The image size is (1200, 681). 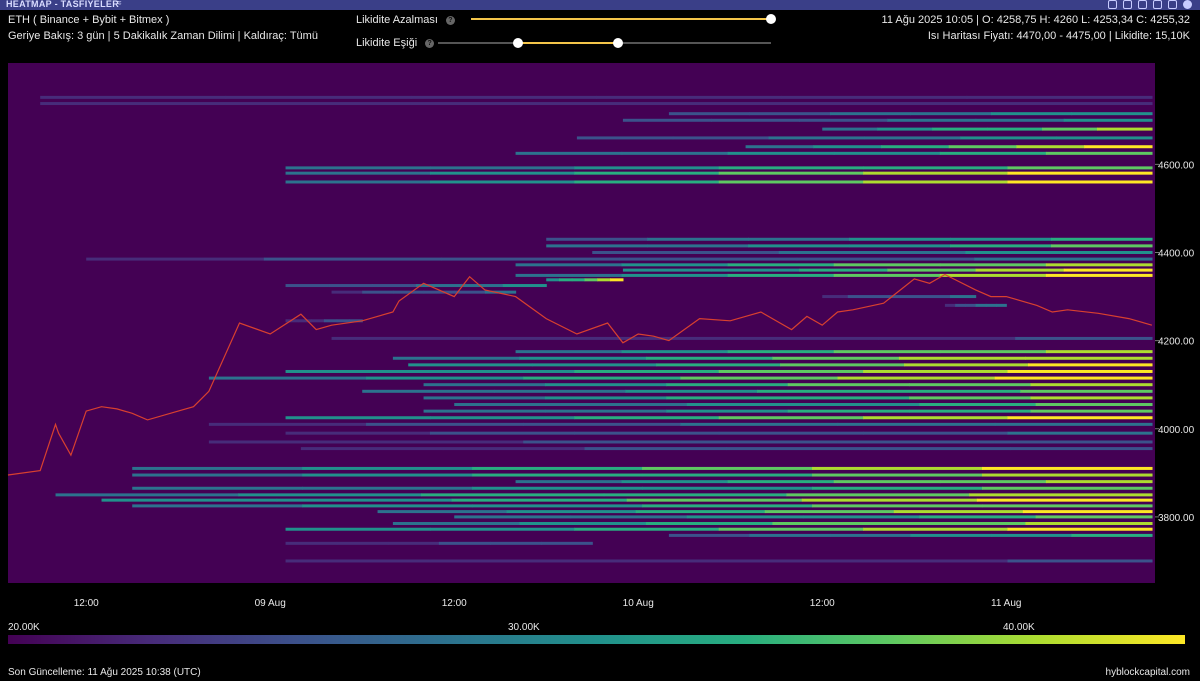 I want to click on x-tick-label: 11 Aug, so click(x=1006, y=603).